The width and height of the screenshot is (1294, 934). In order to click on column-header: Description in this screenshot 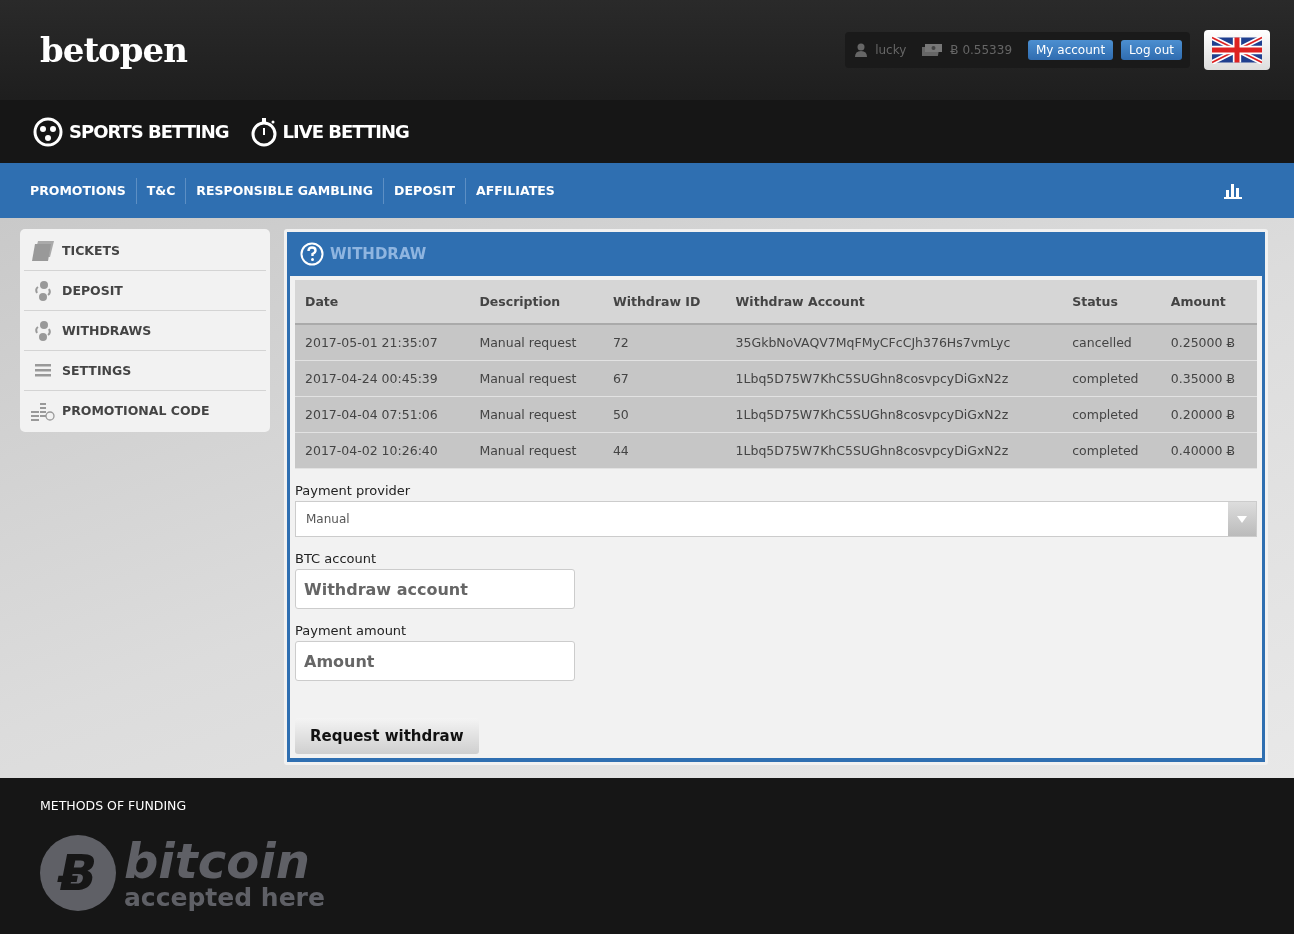, I will do `click(536, 302)`.